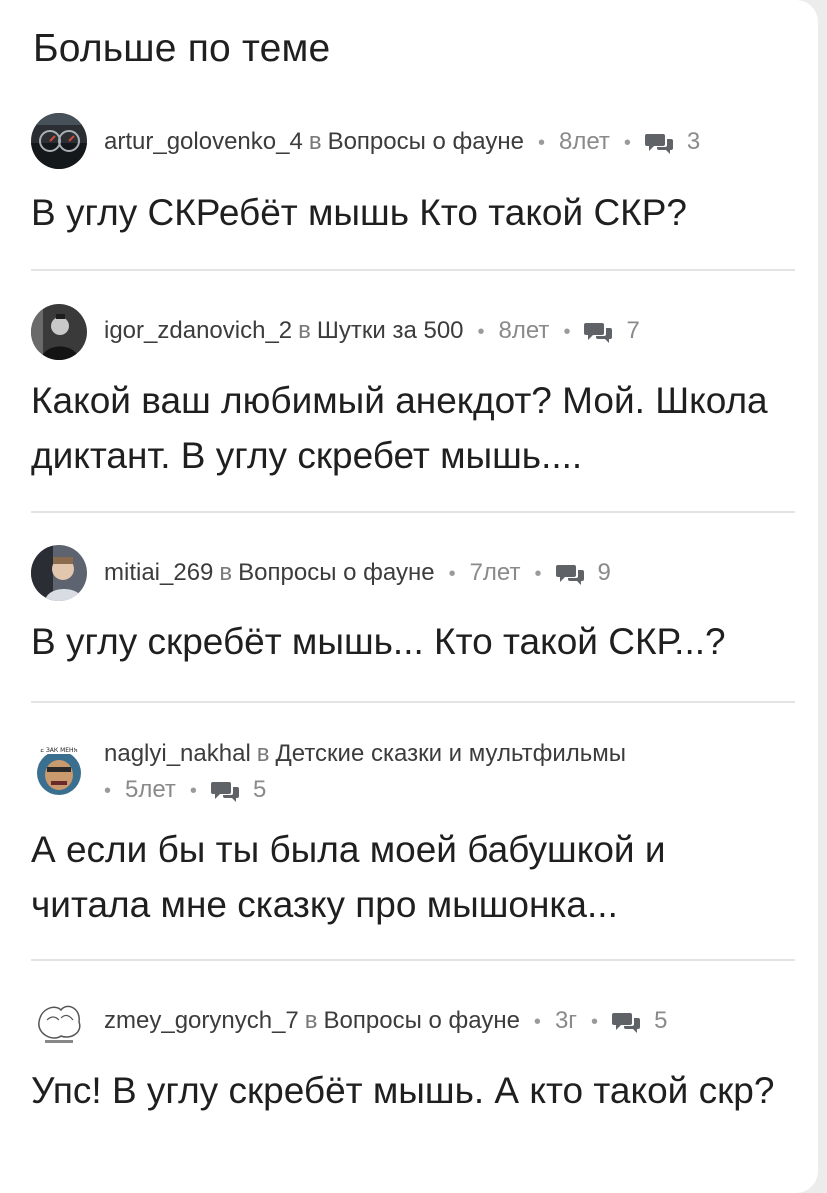 The height and width of the screenshot is (1193, 827). I want to click on question-meta: mitiai_269 в Вопросы о фауне • 7лет • 9, so click(431, 573).